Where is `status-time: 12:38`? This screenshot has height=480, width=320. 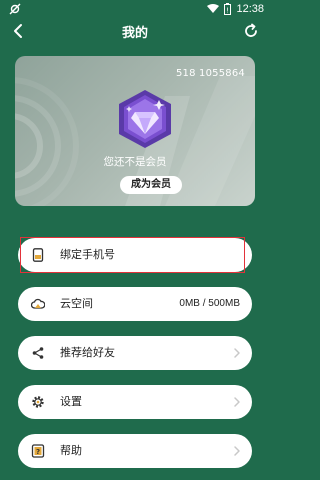
status-time: 12:38 is located at coordinates (250, 9).